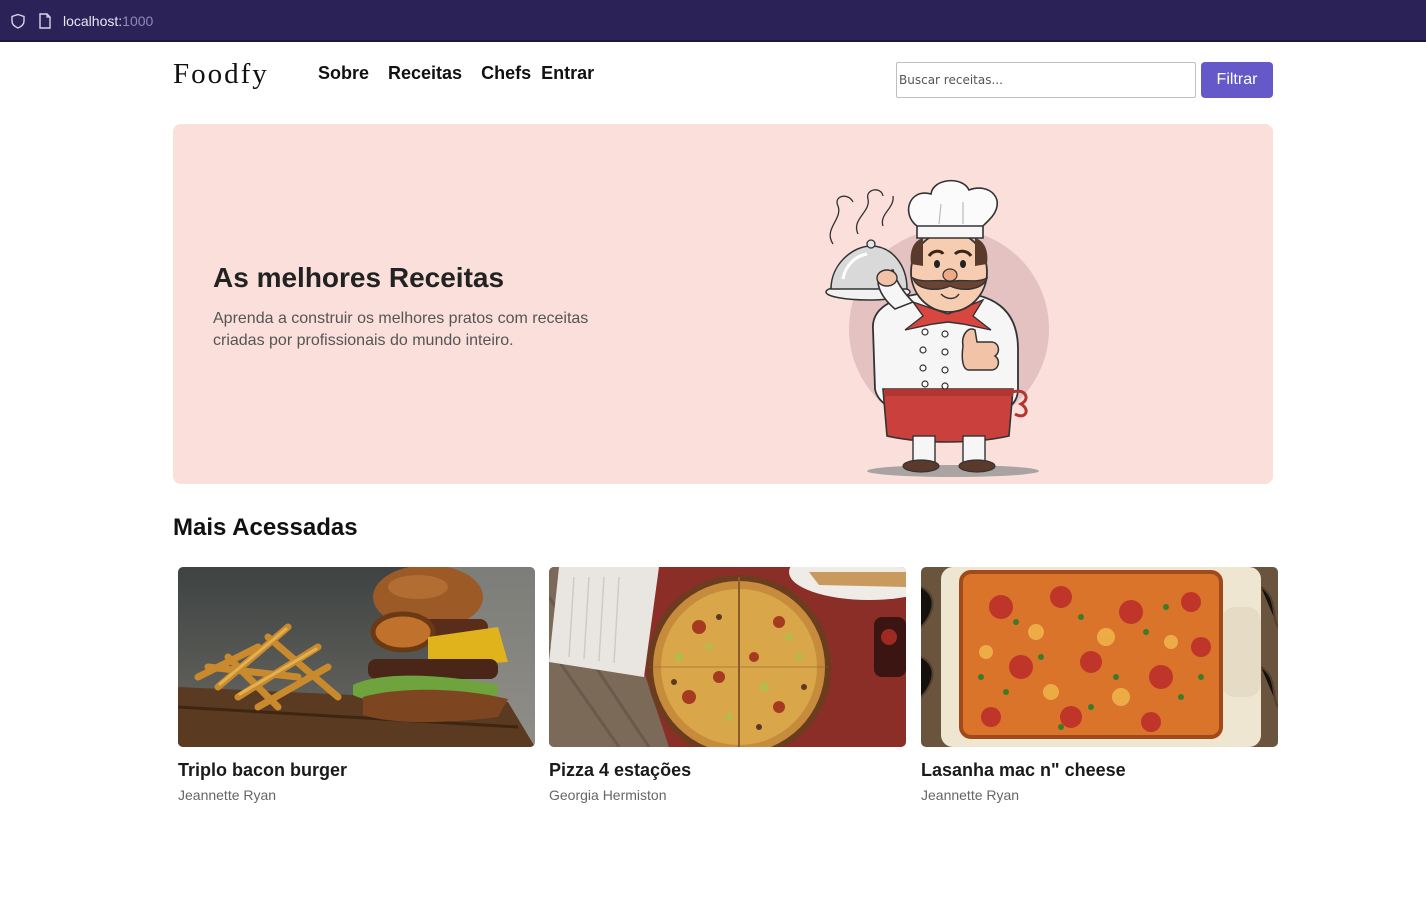 This screenshot has height=903, width=1426. I want to click on filter-button: Filtrar, so click(1237, 80).